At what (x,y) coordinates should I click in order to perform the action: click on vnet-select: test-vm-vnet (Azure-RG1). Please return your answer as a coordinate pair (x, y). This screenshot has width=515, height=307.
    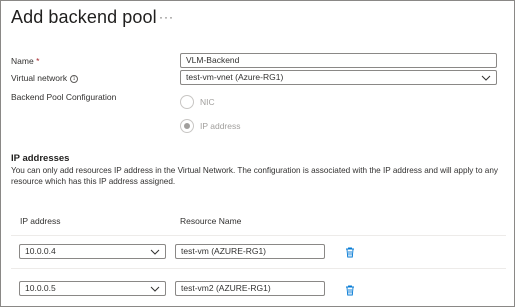
    Looking at the image, I should click on (338, 77).